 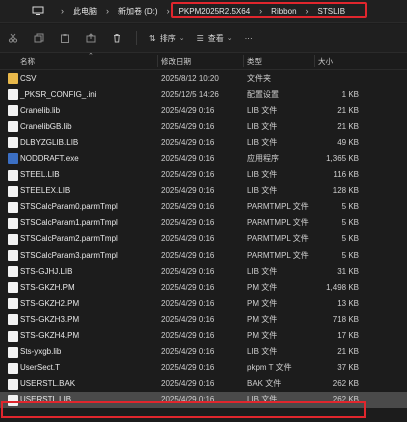 What do you see at coordinates (264, 384) in the screenshot?
I see `file-type: BAK 文件` at bounding box center [264, 384].